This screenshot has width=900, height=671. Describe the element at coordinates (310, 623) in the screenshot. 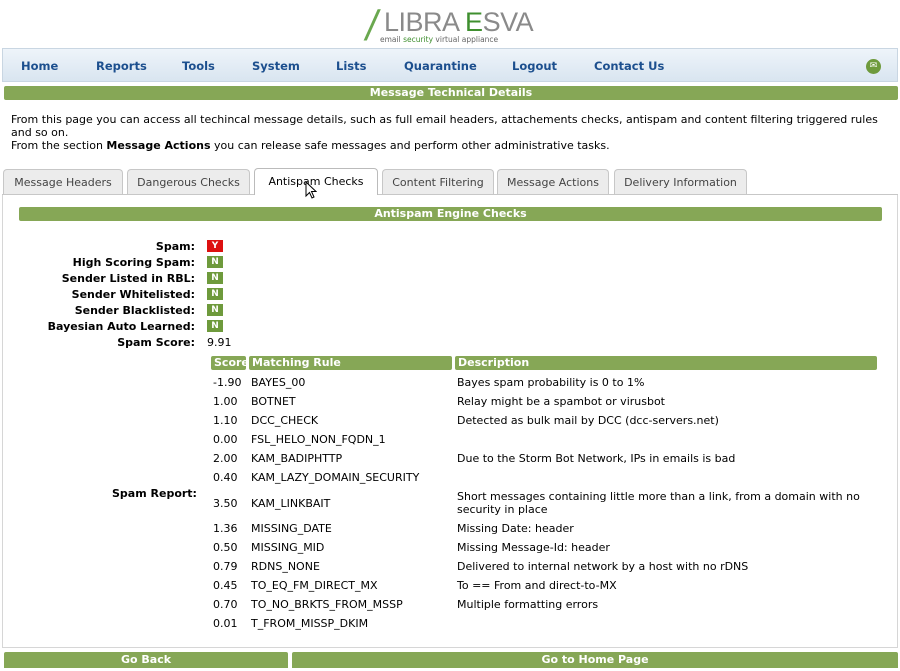

I see `rule-name: T_FROM_MISSP_DKIM` at that location.